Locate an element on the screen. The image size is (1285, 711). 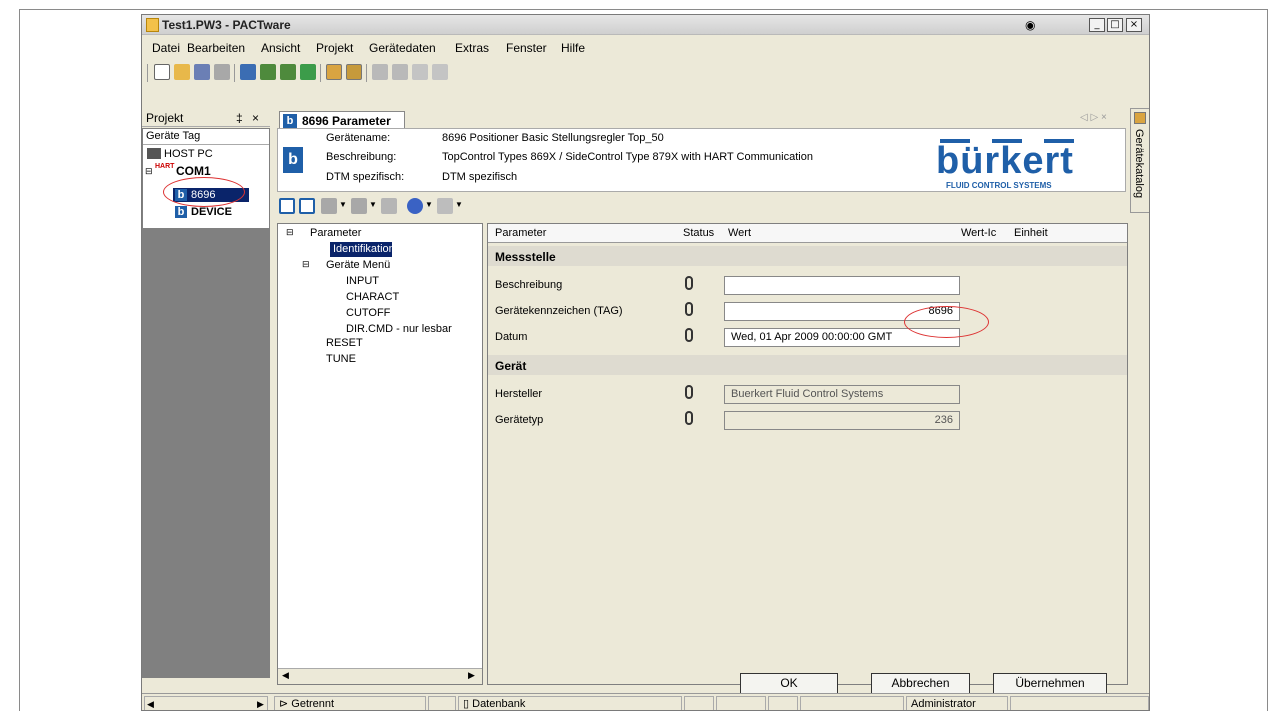
col-wert-ic: Wert-Ic is located at coordinates (978, 233).